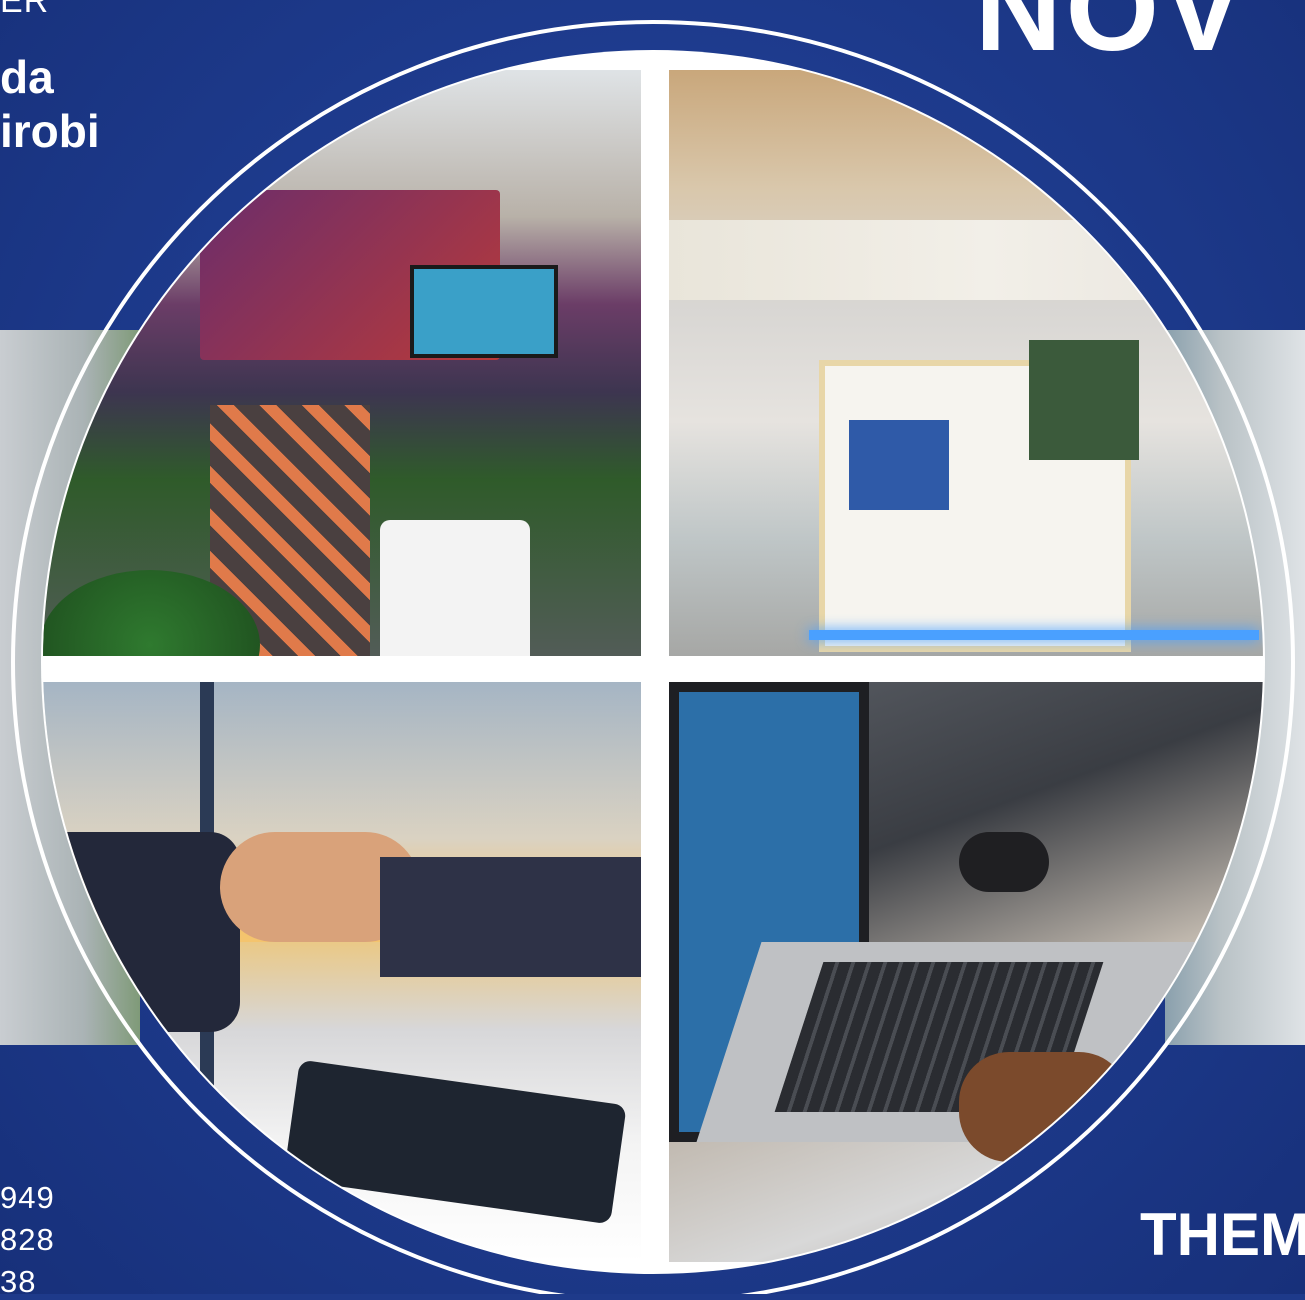 This screenshot has width=1305, height=1300. What do you see at coordinates (50, 131) in the screenshot?
I see `header-left-line3: irobi` at bounding box center [50, 131].